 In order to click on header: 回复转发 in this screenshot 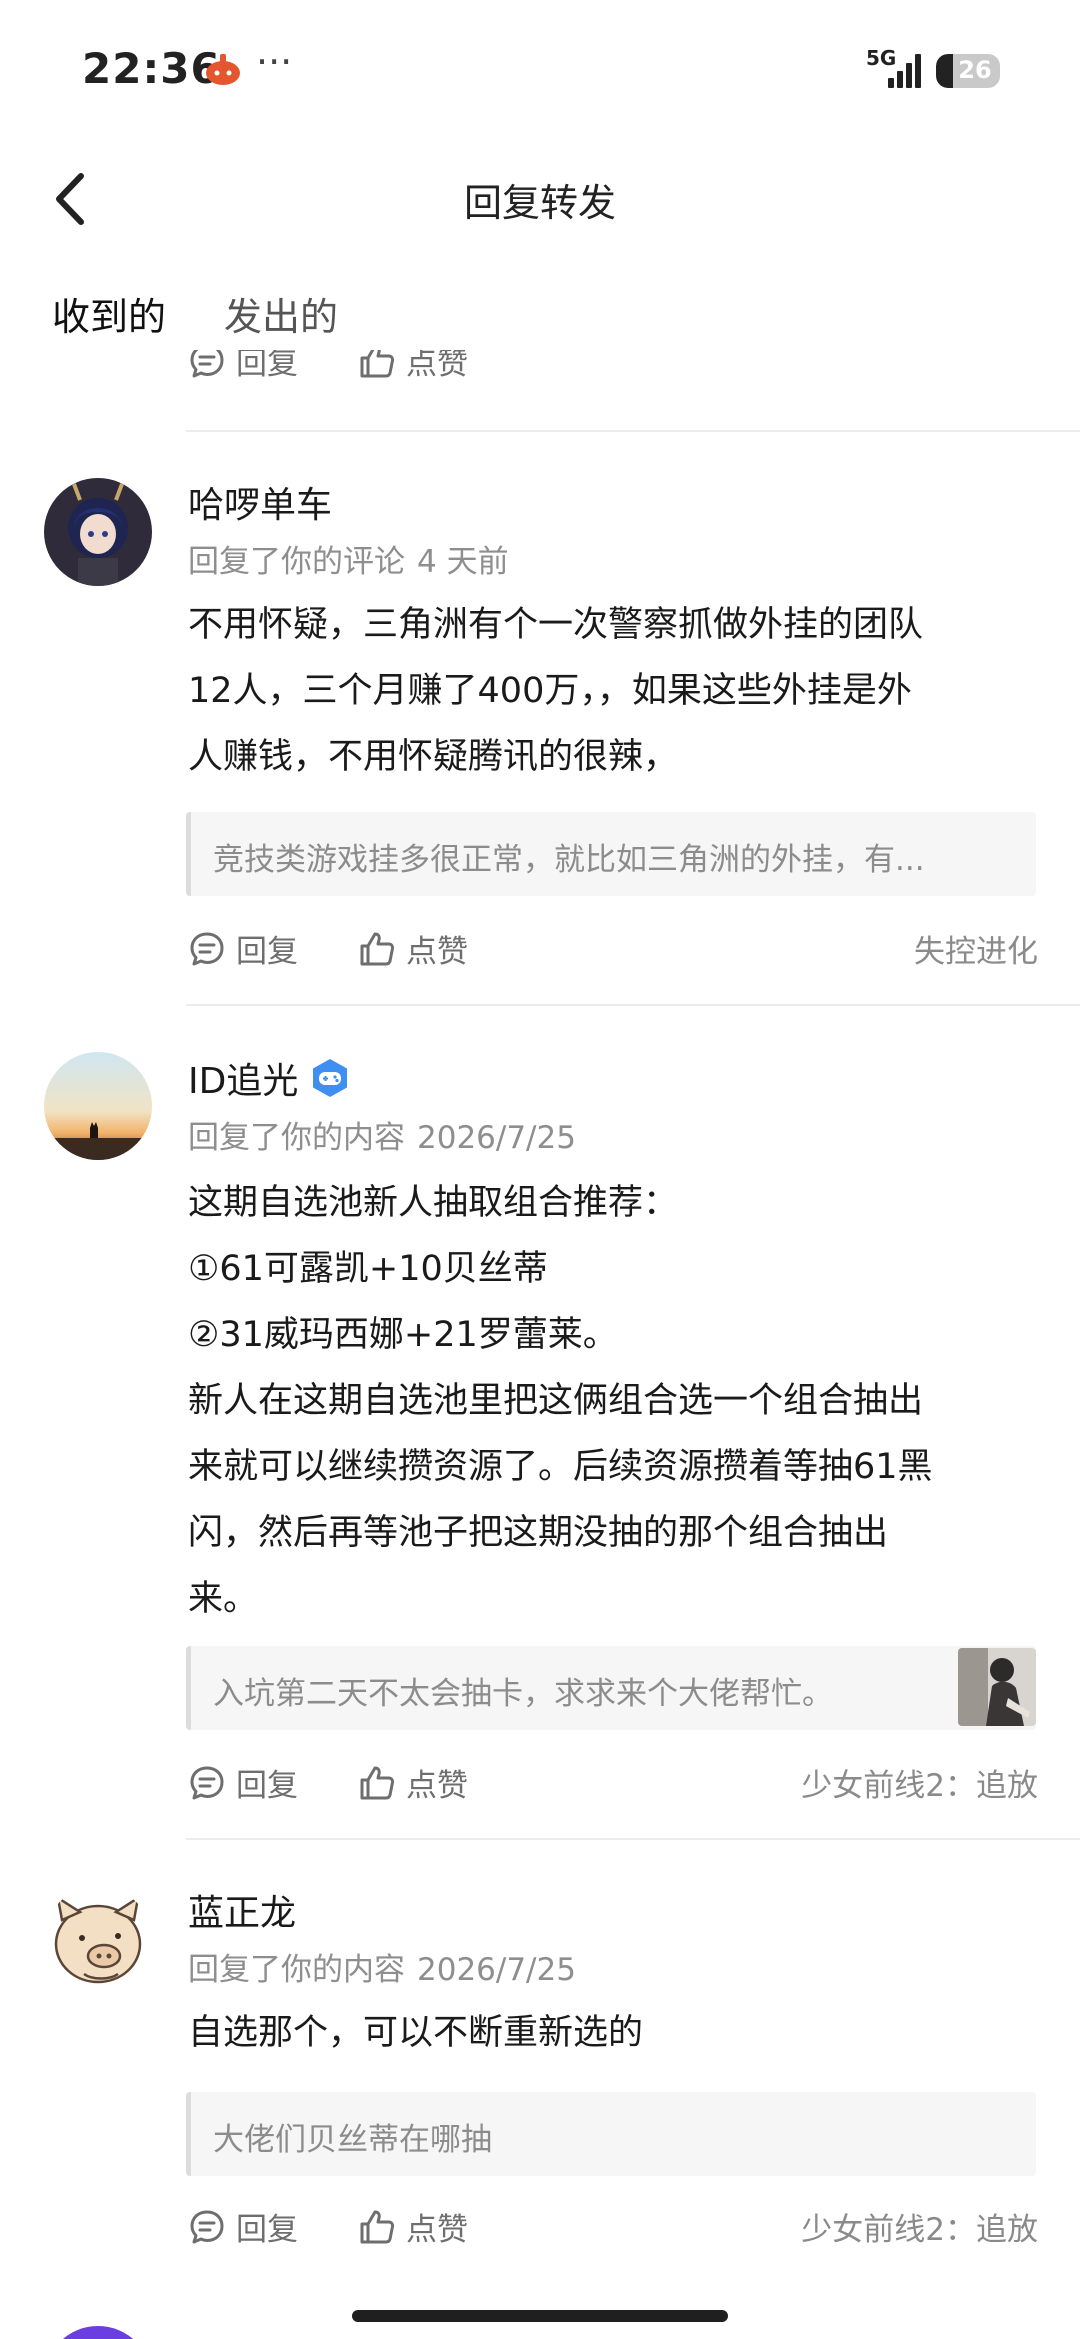, I will do `click(540, 200)`.